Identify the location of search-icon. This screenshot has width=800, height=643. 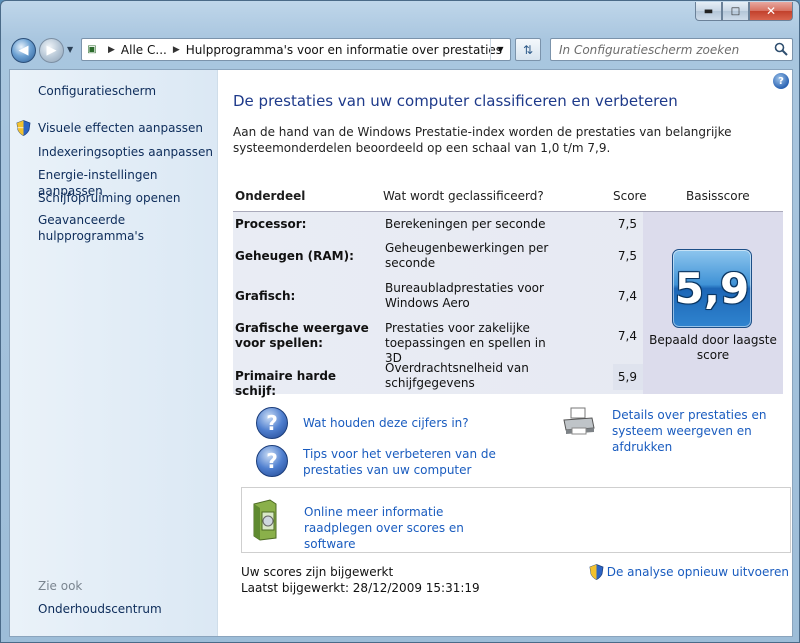
(781, 49).